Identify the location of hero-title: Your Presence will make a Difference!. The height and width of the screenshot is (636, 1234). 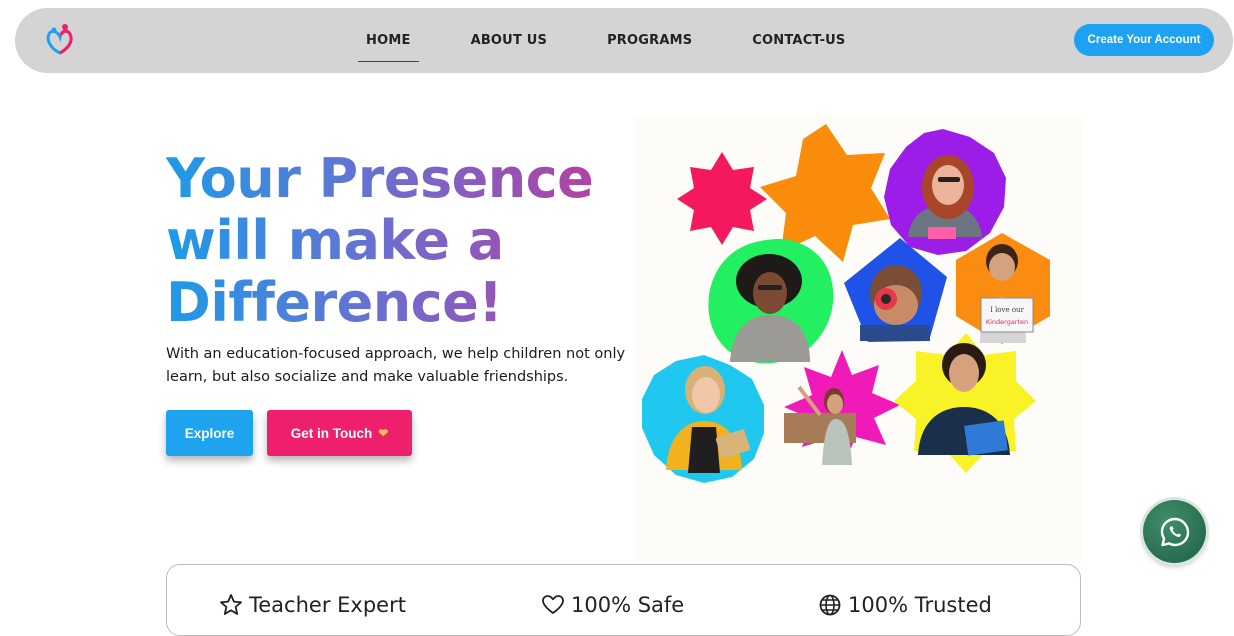
(401, 241).